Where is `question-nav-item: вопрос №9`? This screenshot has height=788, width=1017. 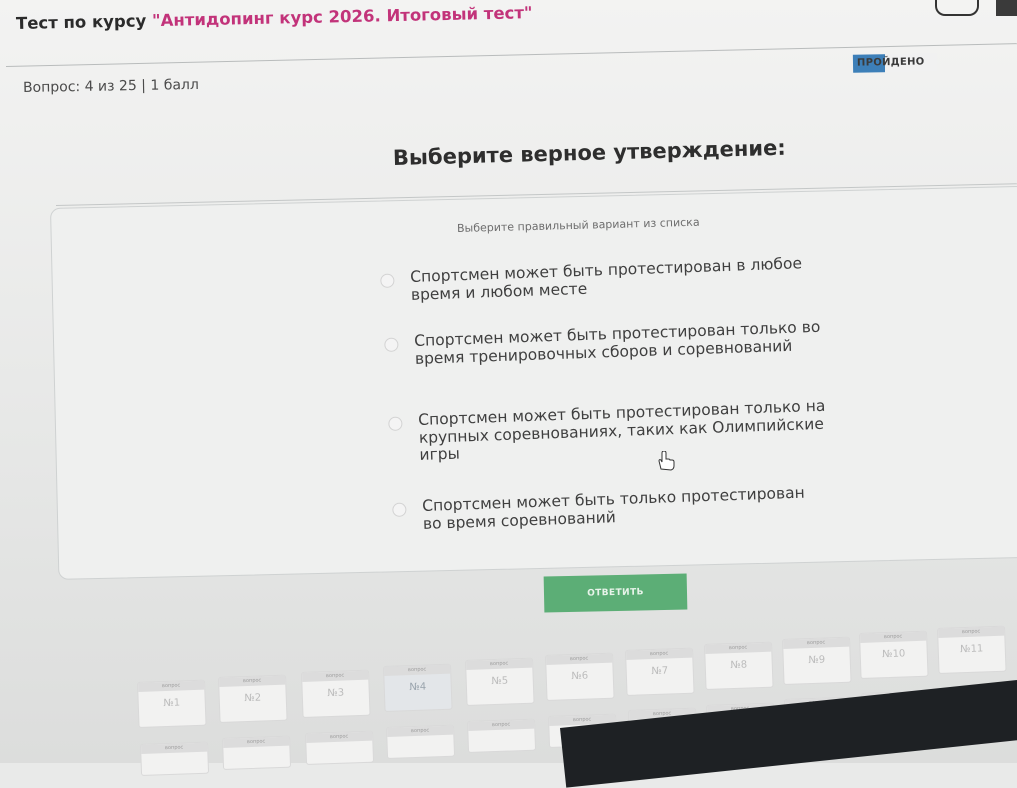
question-nav-item: вопрос №9 is located at coordinates (817, 660).